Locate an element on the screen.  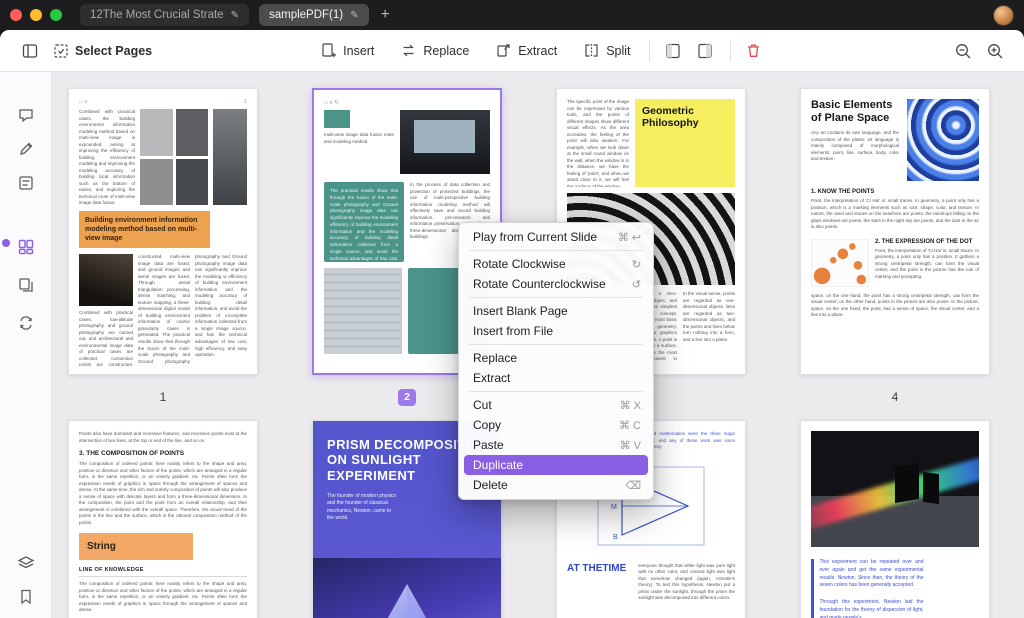
extract-icon is located at coordinates (503, 50).